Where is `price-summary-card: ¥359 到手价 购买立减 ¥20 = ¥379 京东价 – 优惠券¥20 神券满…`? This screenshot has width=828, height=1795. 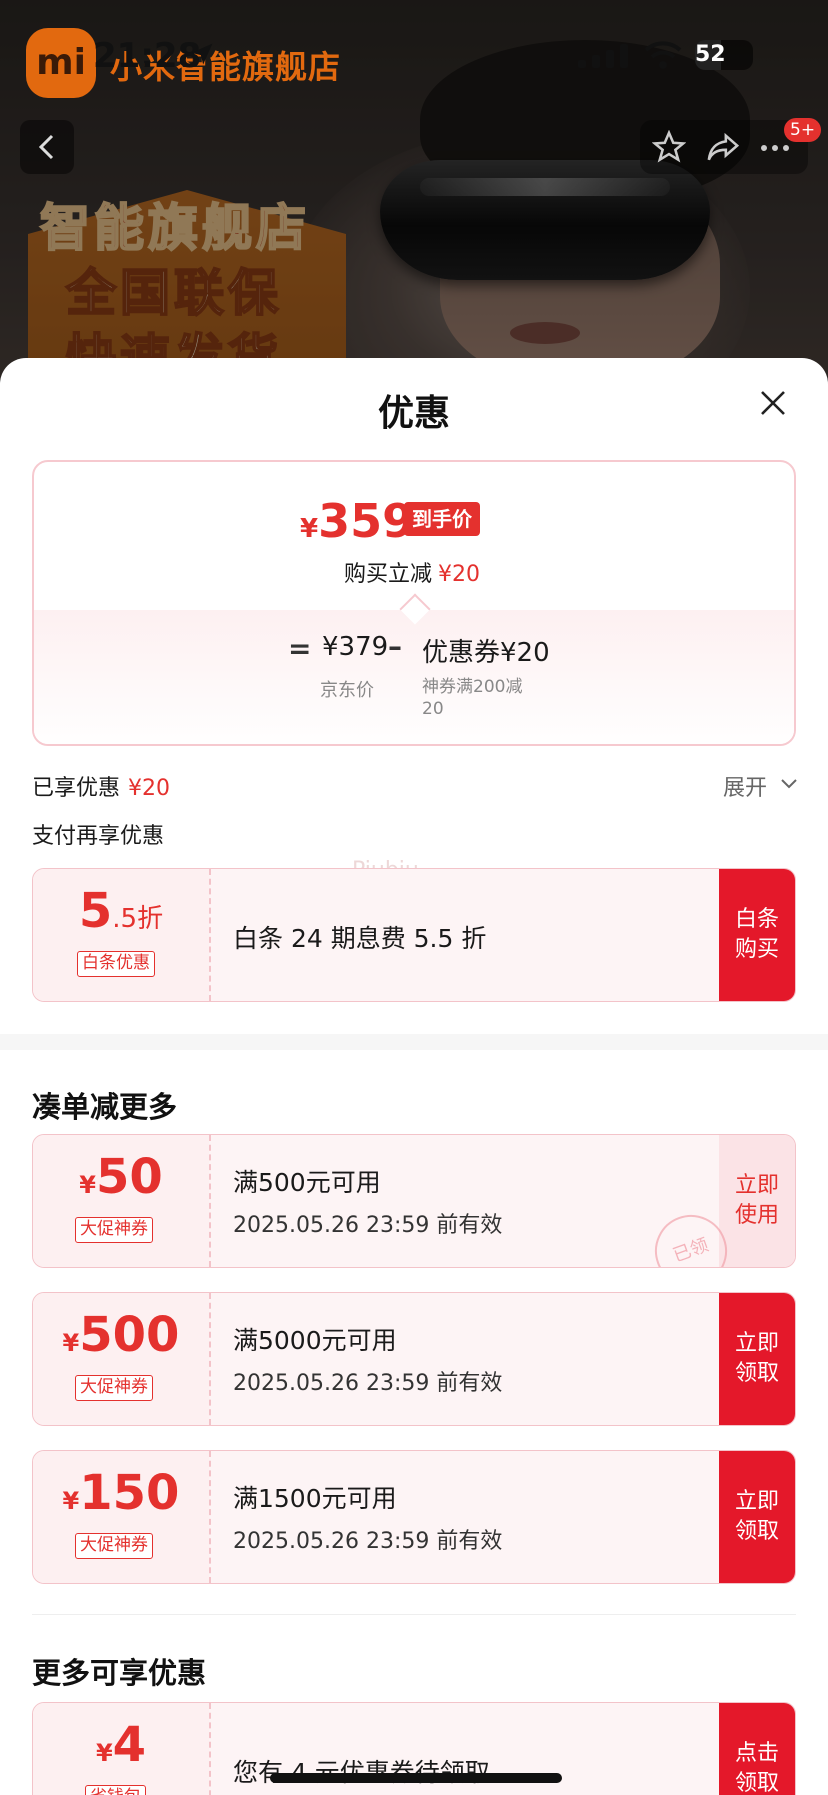 price-summary-card: ¥359 到手价 购买立减 ¥20 = ¥379 京东价 – 优惠券¥20 神券满… is located at coordinates (414, 603).